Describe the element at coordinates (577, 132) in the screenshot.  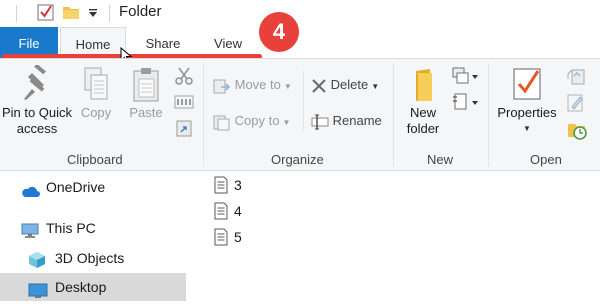
I see `history-icon` at that location.